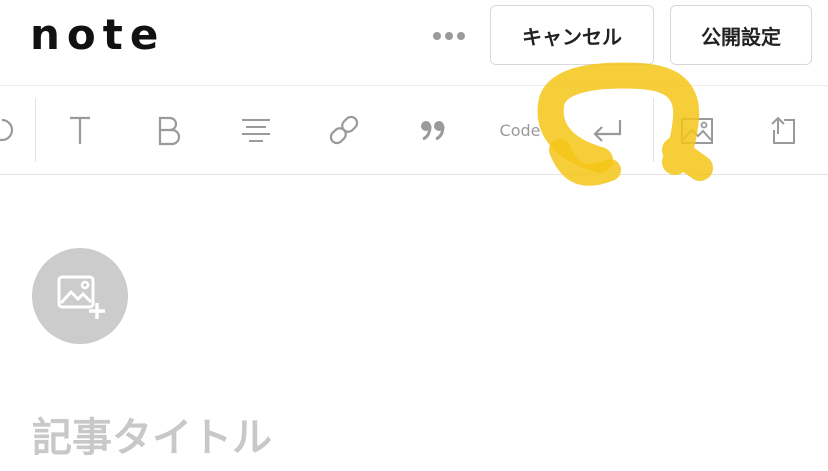  I want to click on code-label: Code, so click(520, 130).